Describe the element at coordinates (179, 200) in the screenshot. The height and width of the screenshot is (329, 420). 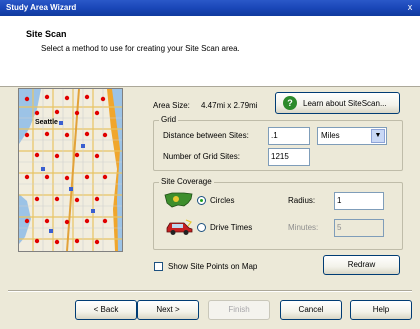
I see `us-map-icon` at that location.